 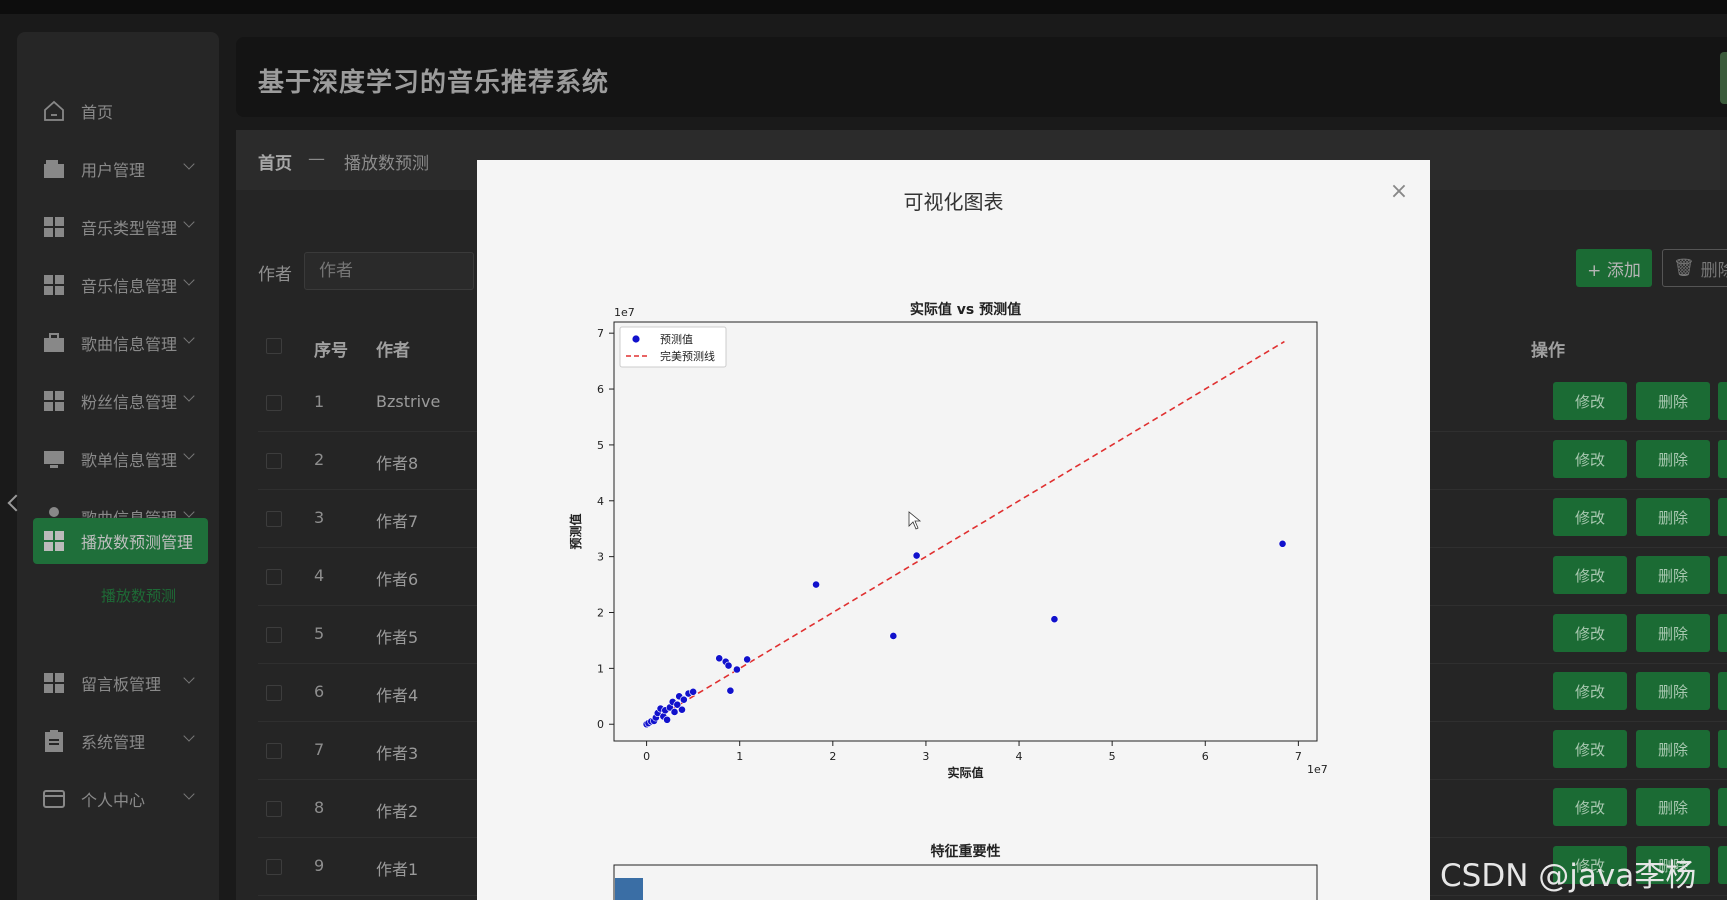 What do you see at coordinates (629, 889) in the screenshot?
I see `feature-bar` at bounding box center [629, 889].